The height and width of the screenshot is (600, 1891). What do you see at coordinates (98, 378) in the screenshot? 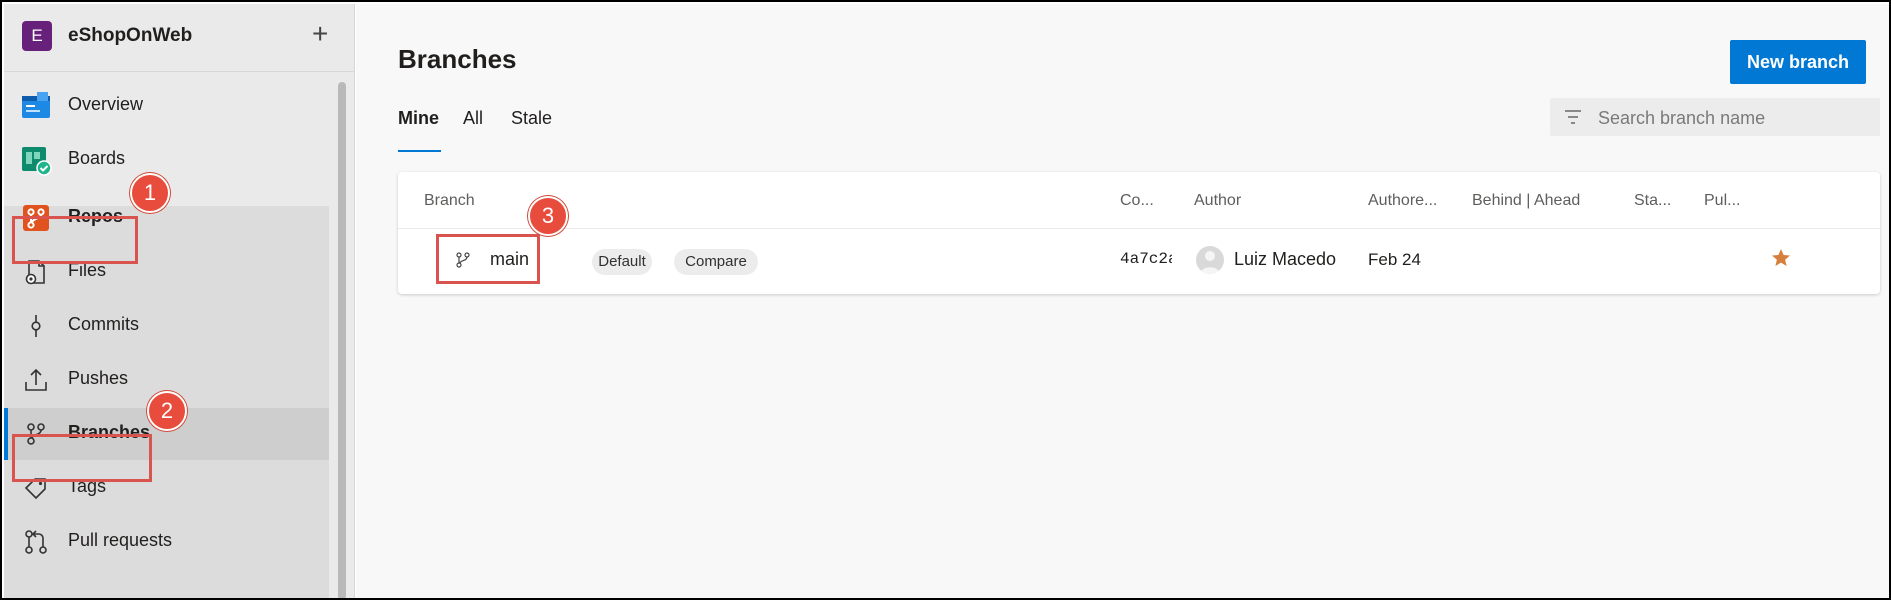
I see `nav-label-pushes: Pushes` at bounding box center [98, 378].